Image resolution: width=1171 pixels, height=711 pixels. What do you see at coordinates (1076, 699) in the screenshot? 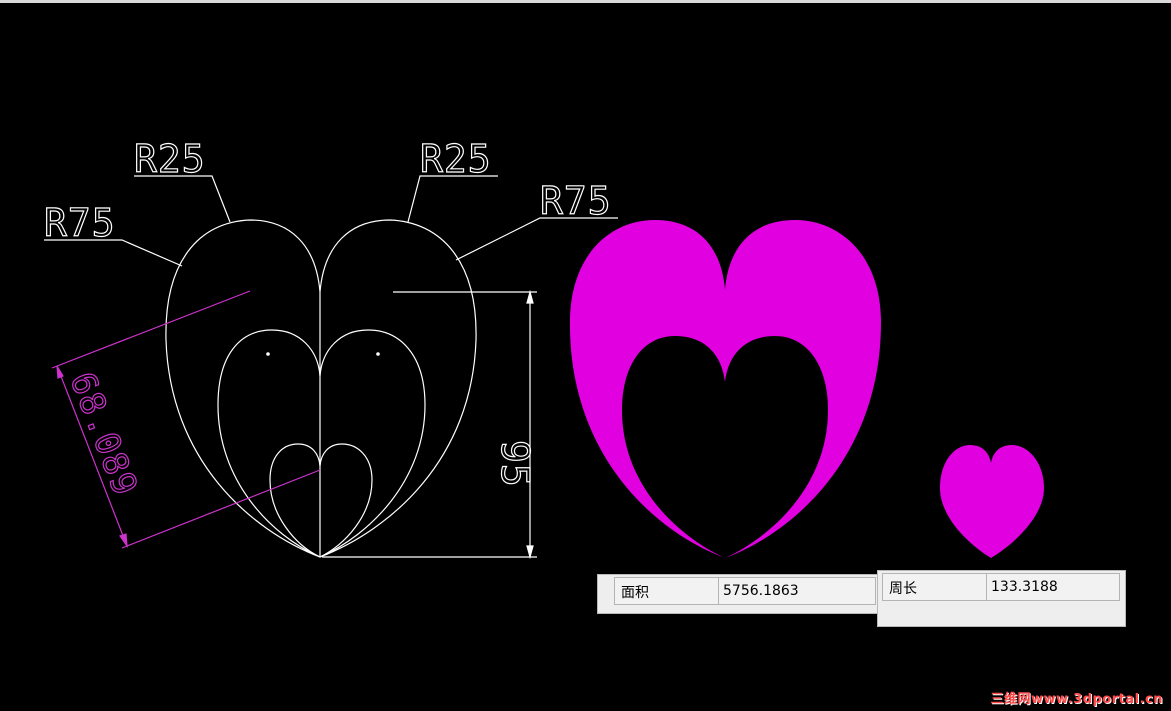
I see `site-watermark: 三维网www.3dportal.cn` at bounding box center [1076, 699].